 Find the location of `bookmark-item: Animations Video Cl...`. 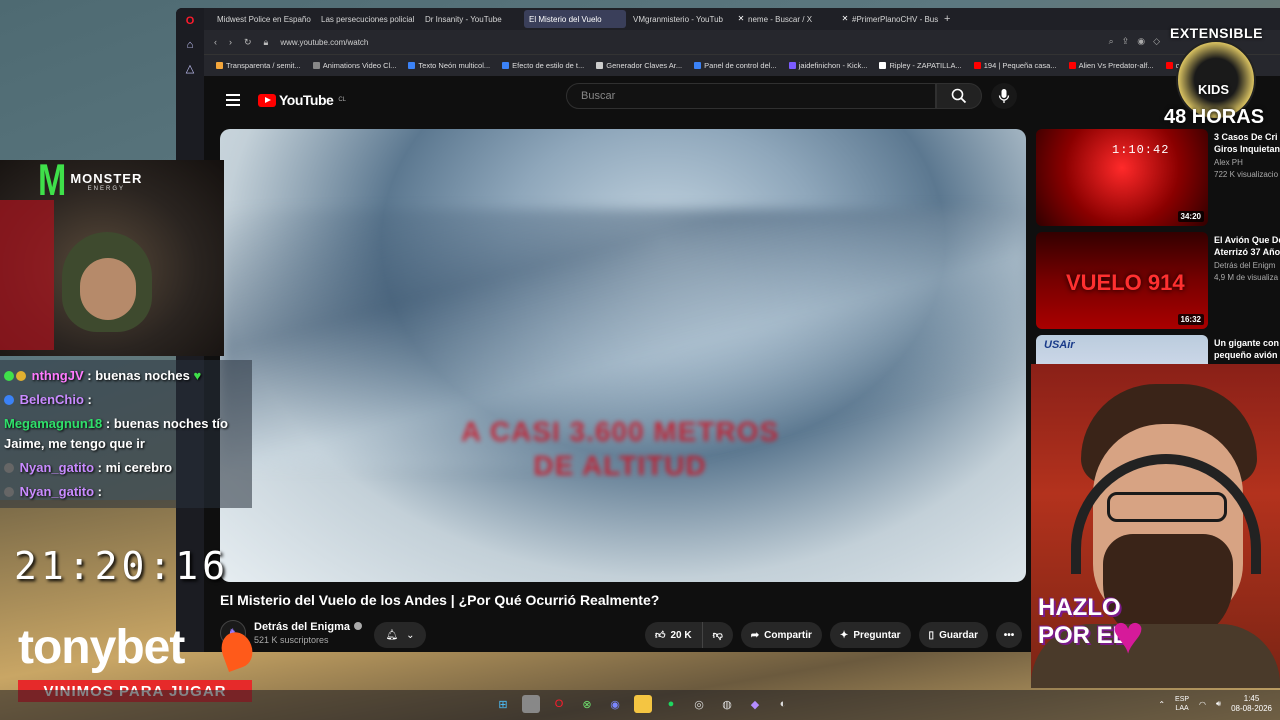

bookmark-item: Animations Video Cl... is located at coordinates (354, 65).